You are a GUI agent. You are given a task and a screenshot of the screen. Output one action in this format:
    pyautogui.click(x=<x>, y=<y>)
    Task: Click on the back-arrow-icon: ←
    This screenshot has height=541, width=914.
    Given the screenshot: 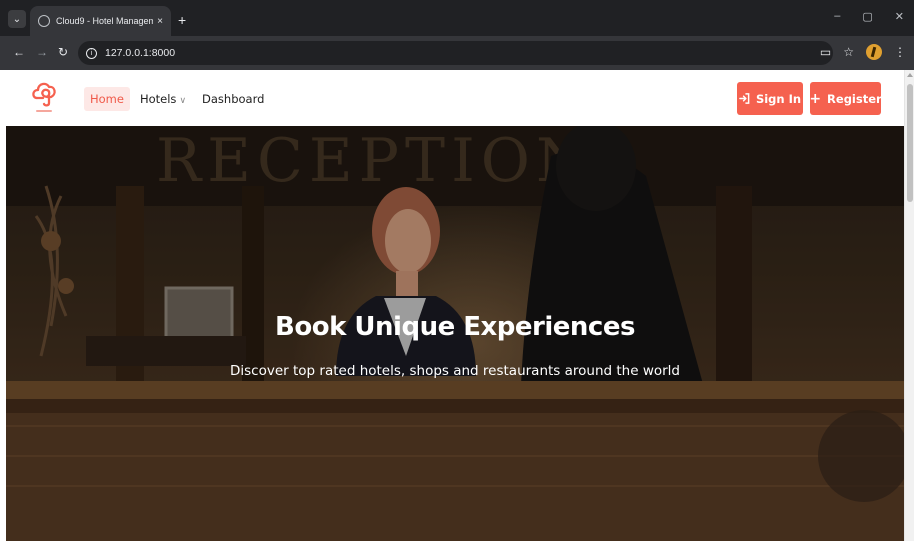 What is the action you would take?
    pyautogui.click(x=19, y=52)
    